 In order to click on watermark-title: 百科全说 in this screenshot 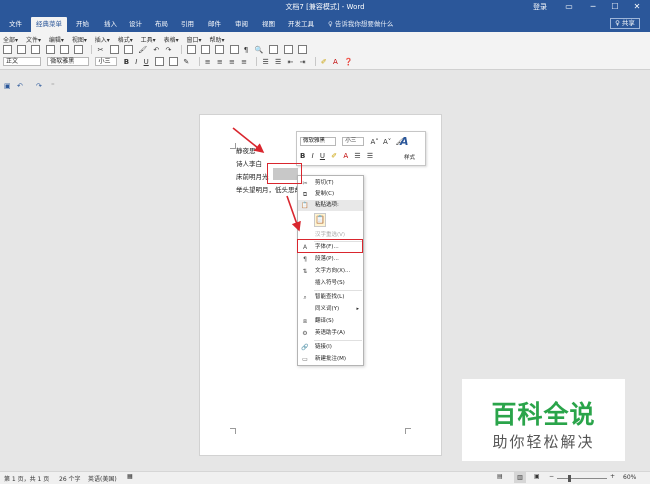, I will do `click(543, 414)`.